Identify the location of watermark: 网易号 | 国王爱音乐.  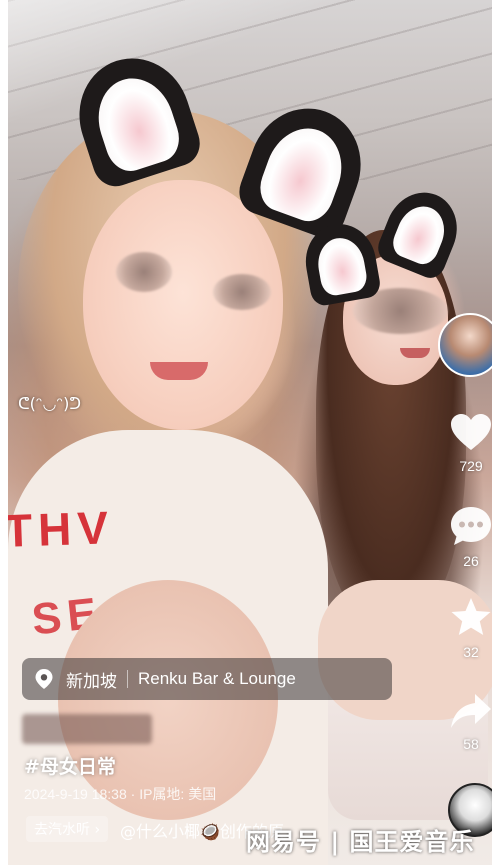
(360, 842).